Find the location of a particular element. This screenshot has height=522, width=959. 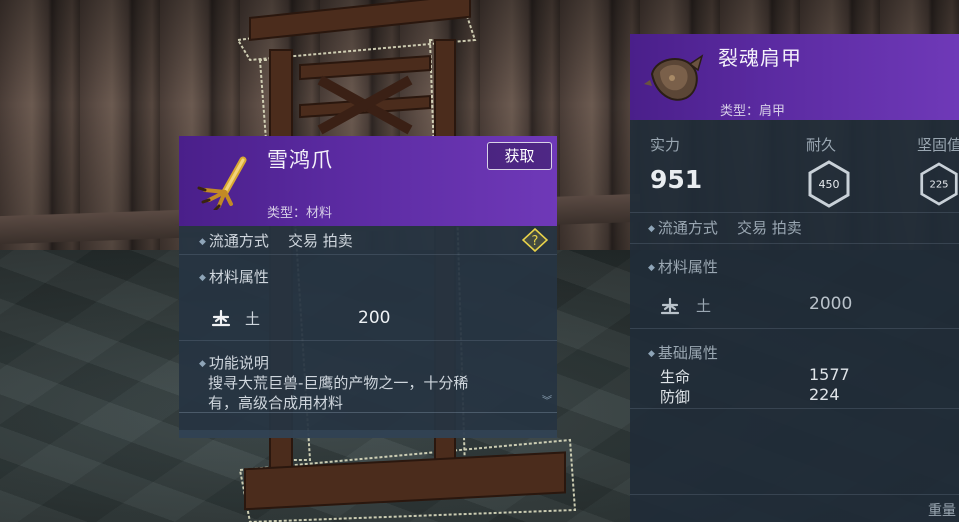

material-attributes-section: ◆ 材料属性 土 200 is located at coordinates (368, 297).